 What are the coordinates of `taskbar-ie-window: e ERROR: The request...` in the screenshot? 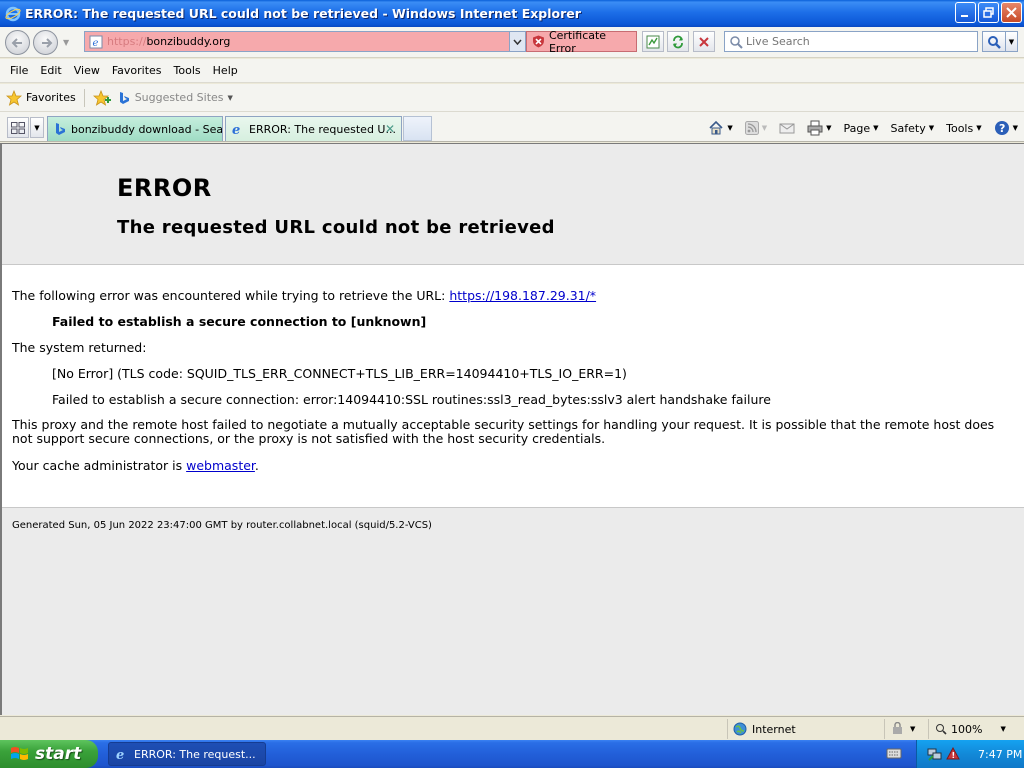 It's located at (187, 754).